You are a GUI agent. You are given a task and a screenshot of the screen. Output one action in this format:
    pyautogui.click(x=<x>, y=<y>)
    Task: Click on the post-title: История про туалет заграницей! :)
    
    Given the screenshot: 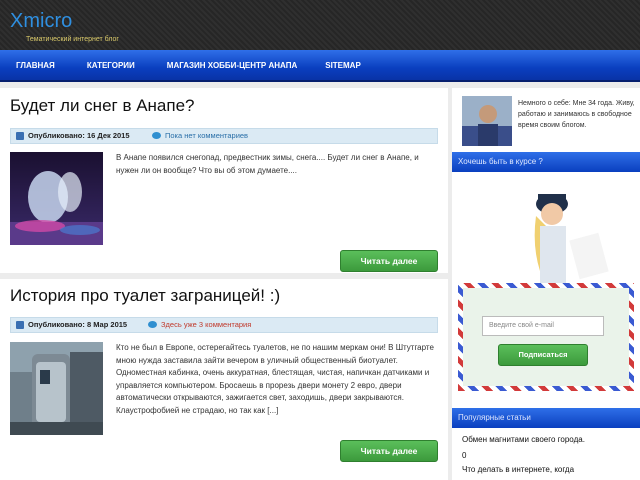 What is the action you would take?
    pyautogui.click(x=145, y=296)
    